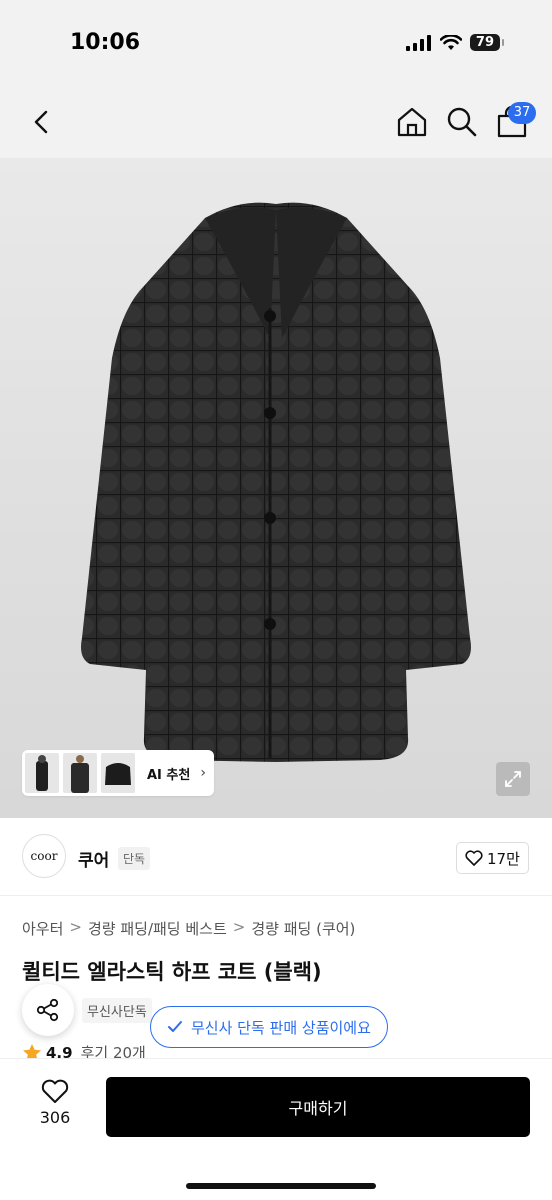 This screenshot has width=552, height=1200. What do you see at coordinates (157, 928) in the screenshot?
I see `breadcrumb-item-padding-vest: 경량 패딩/패딩 베스트` at bounding box center [157, 928].